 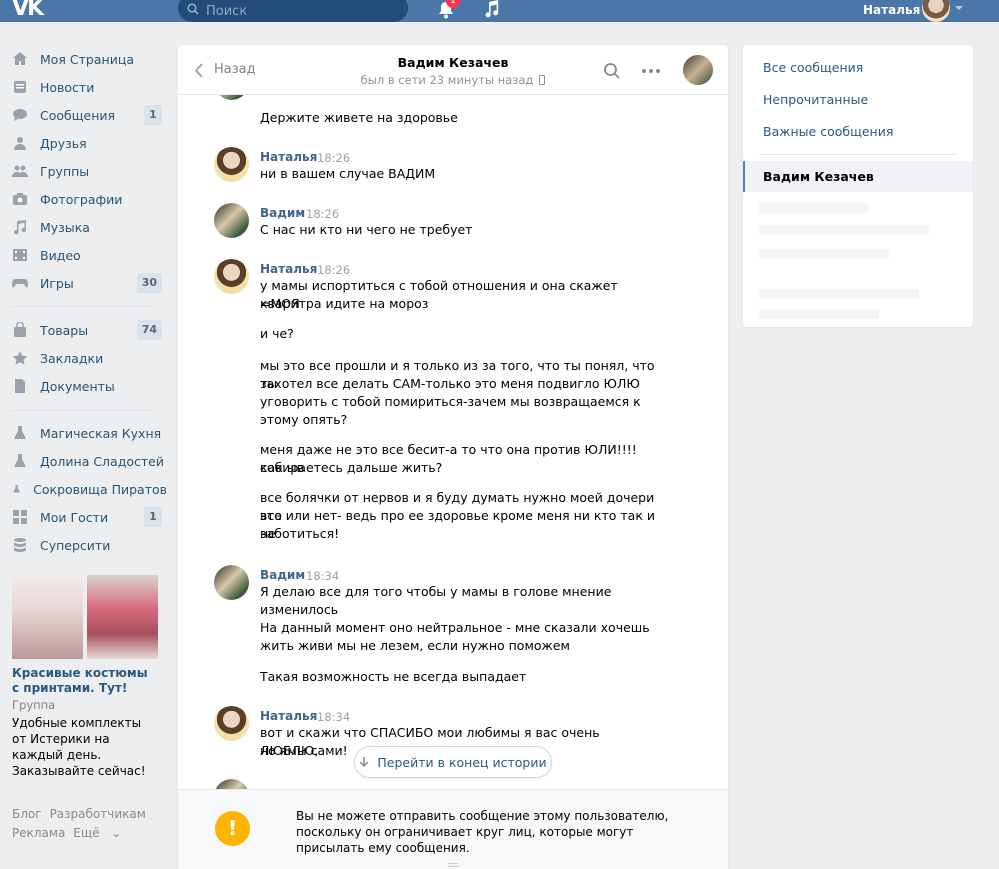 What do you see at coordinates (462, 762) in the screenshot?
I see `scroll-to-end-label: Перейти в конец истории` at bounding box center [462, 762].